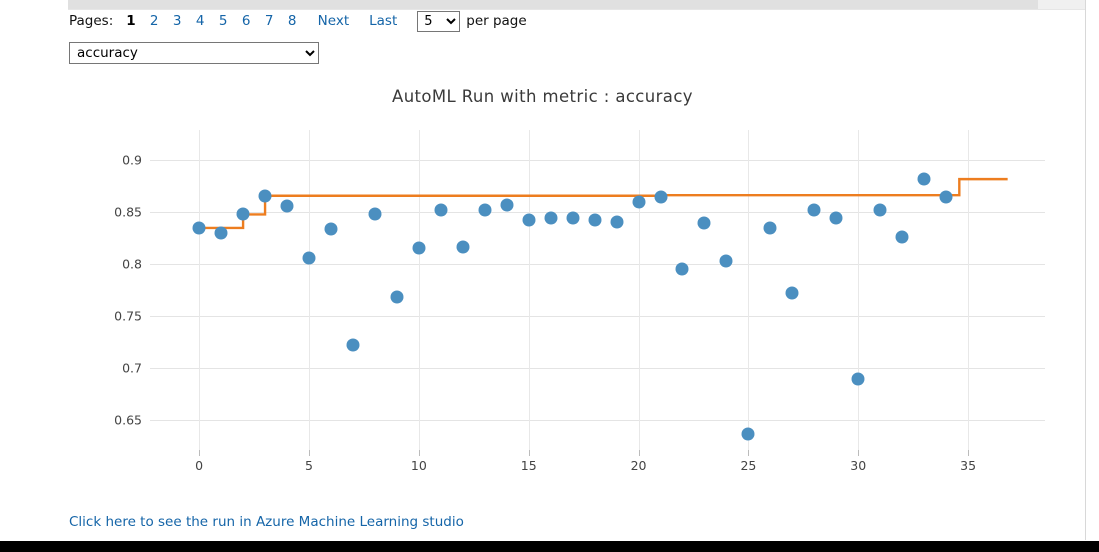 The width and height of the screenshot is (1099, 552). Describe the element at coordinates (968, 465) in the screenshot. I see `x-tick-label: 35` at that location.